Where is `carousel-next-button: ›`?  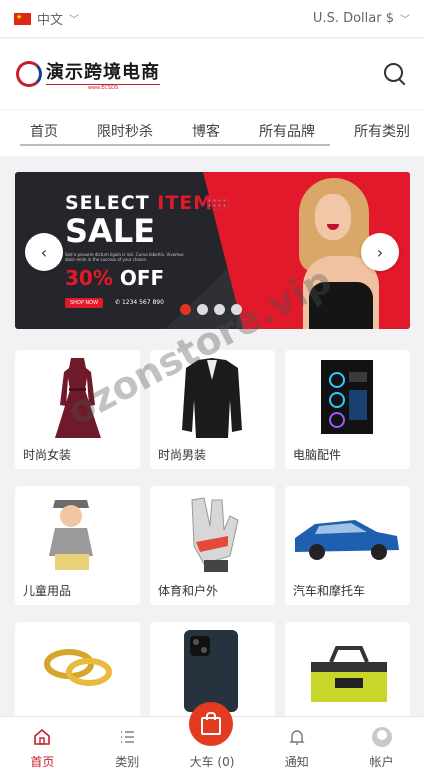 carousel-next-button: › is located at coordinates (380, 252).